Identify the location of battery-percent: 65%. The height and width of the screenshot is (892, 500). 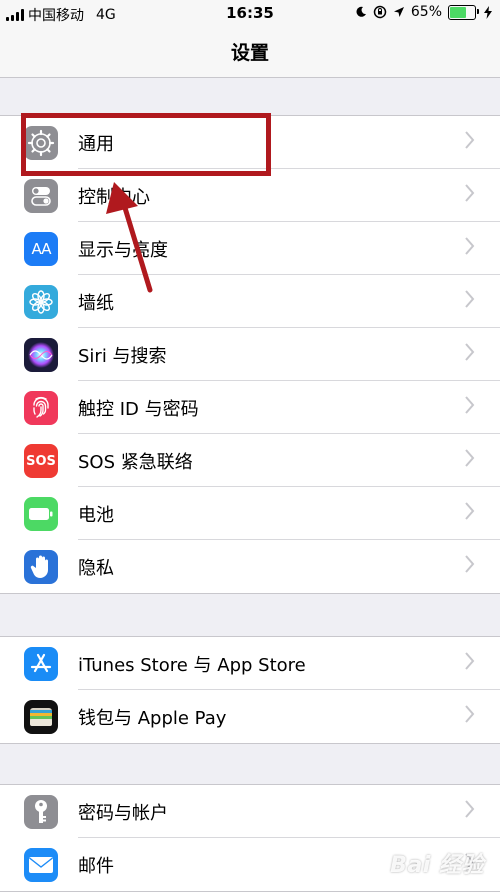
(426, 12).